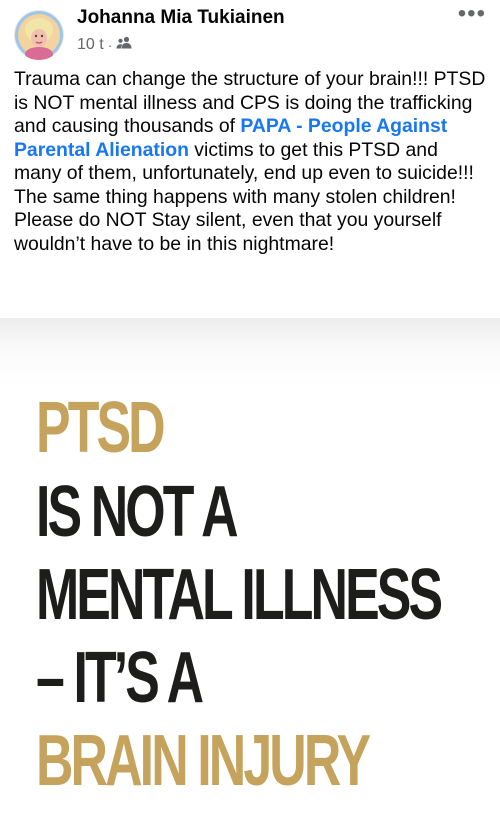 This screenshot has width=500, height=833. I want to click on image-headline-line: BRAIN INJURY, so click(203, 761).